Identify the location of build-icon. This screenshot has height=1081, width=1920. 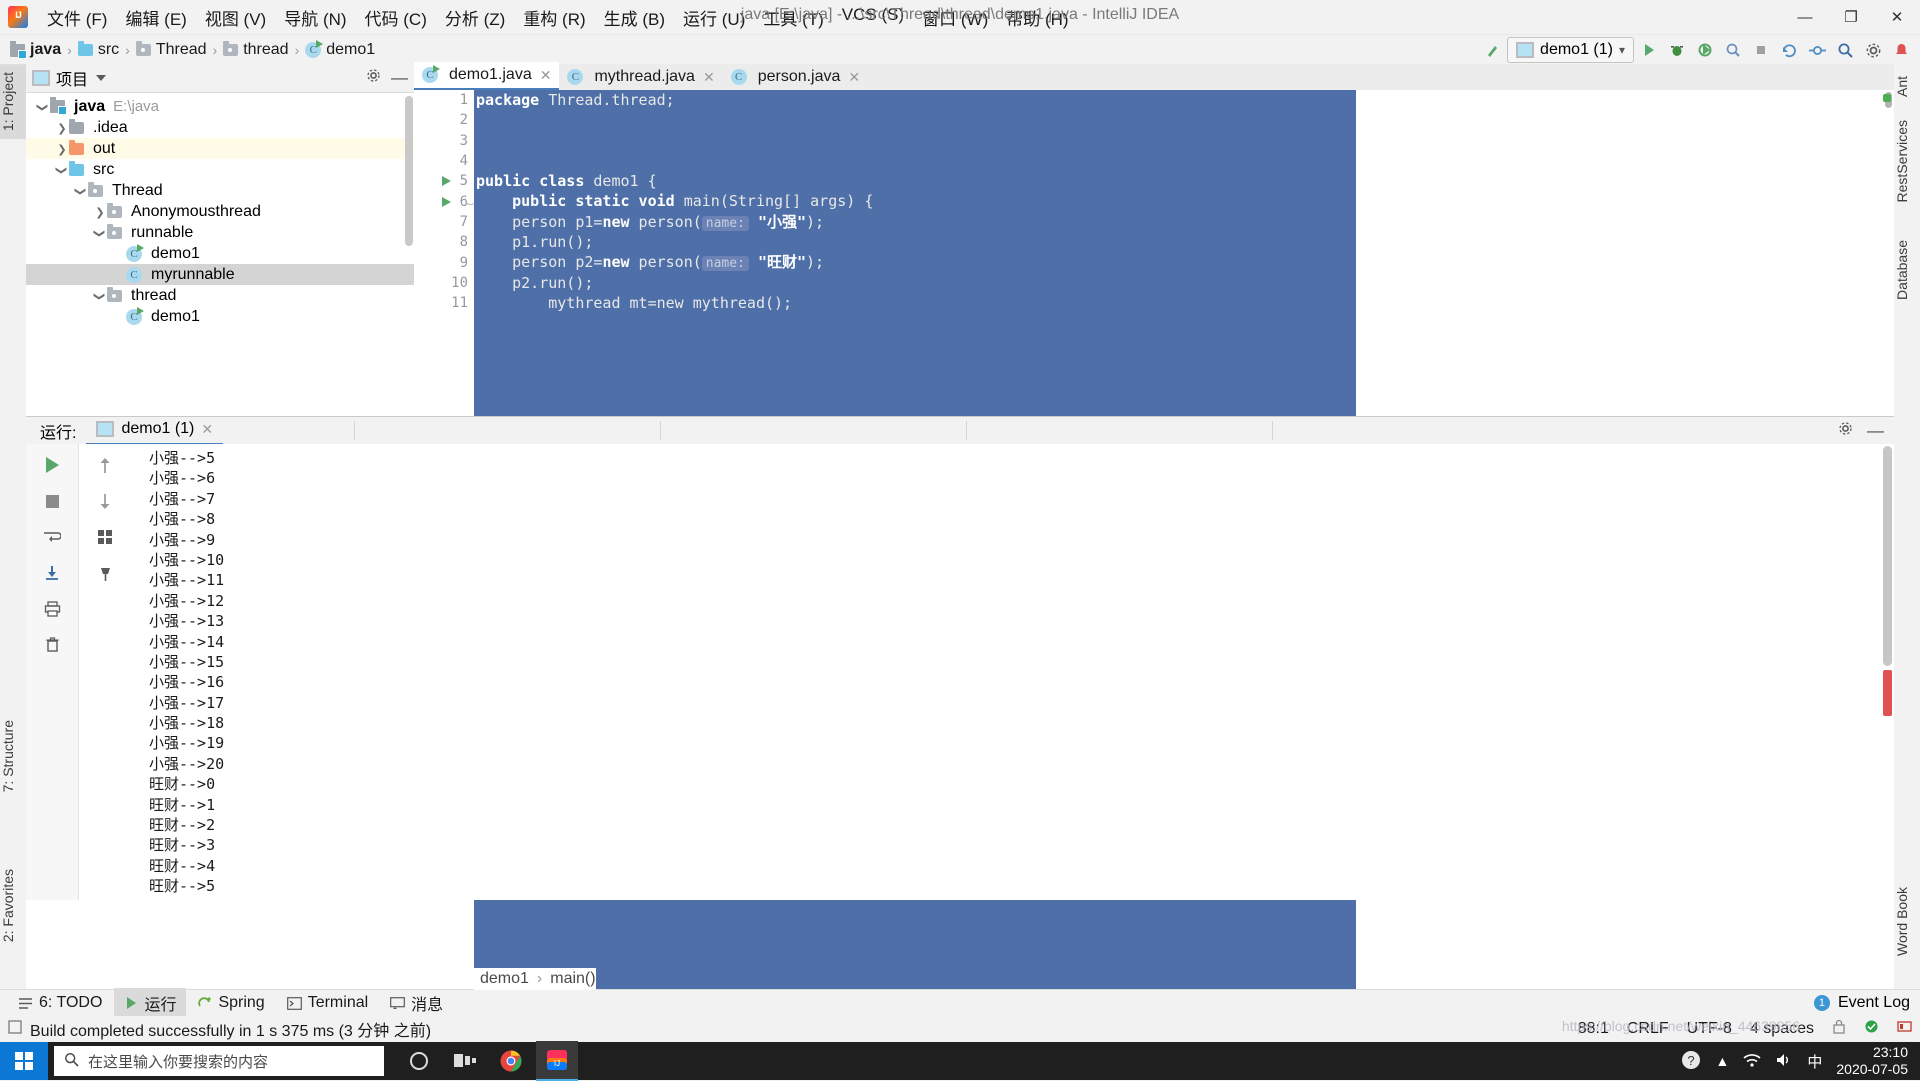
(1492, 50).